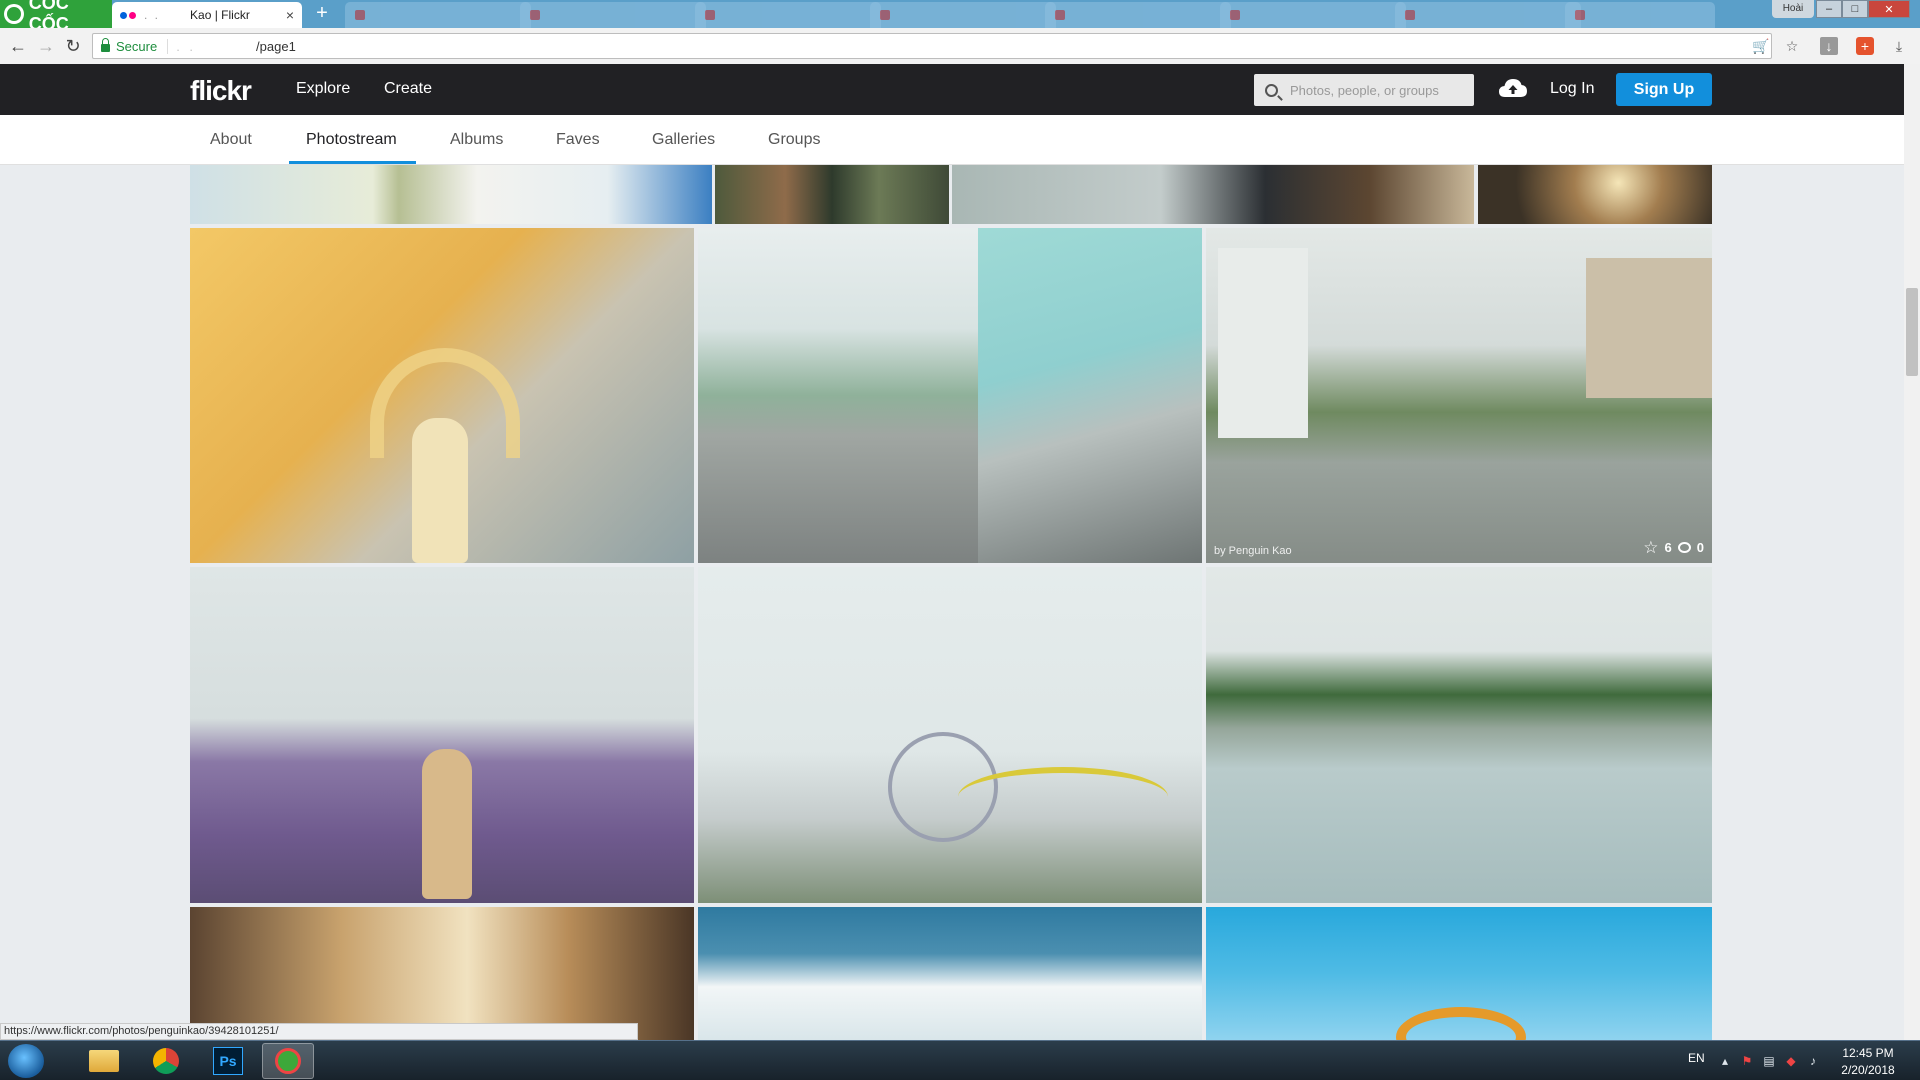  I want to click on maximize-window-button: □, so click(1855, 9).